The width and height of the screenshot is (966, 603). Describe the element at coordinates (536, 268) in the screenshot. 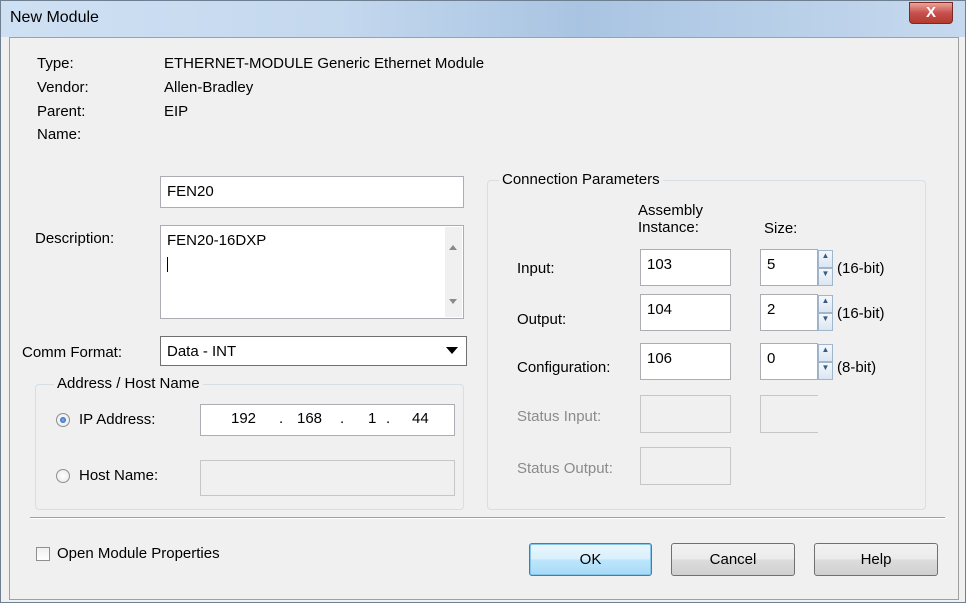

I see `input-row-label: Input:` at that location.